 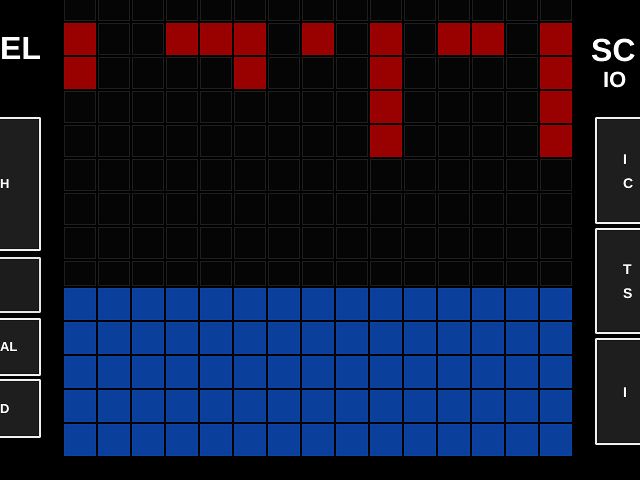 I want to click on menu-button: I, so click(x=617, y=391).